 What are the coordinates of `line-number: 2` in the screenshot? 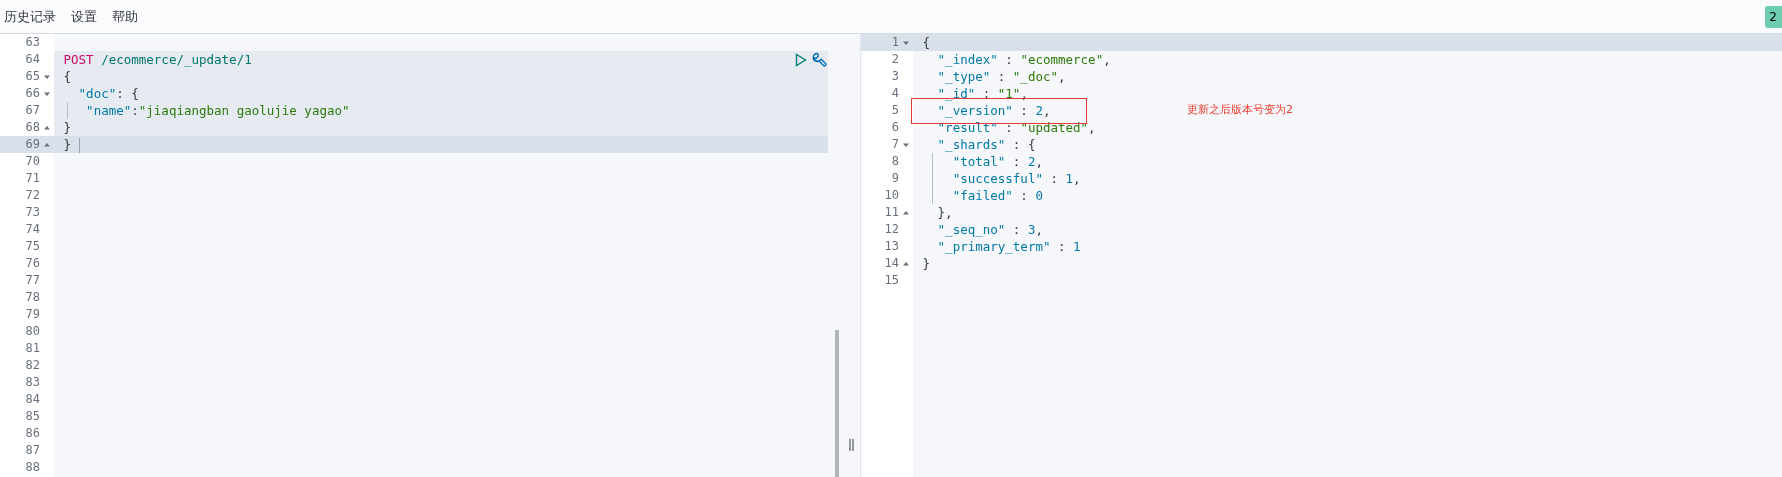 It's located at (895, 59).